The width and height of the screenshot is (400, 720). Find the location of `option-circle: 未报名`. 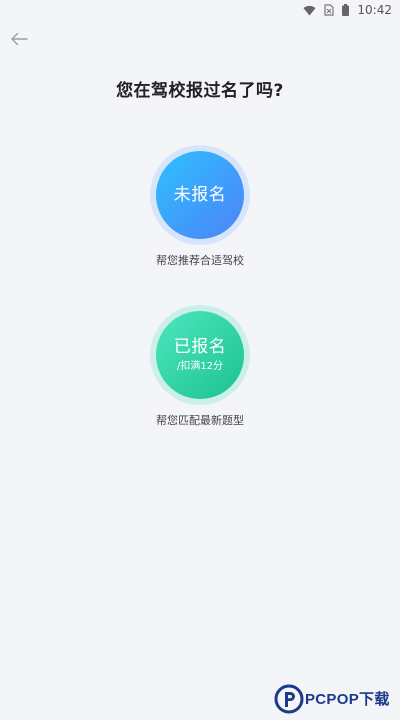

option-circle: 未报名 is located at coordinates (200, 195).